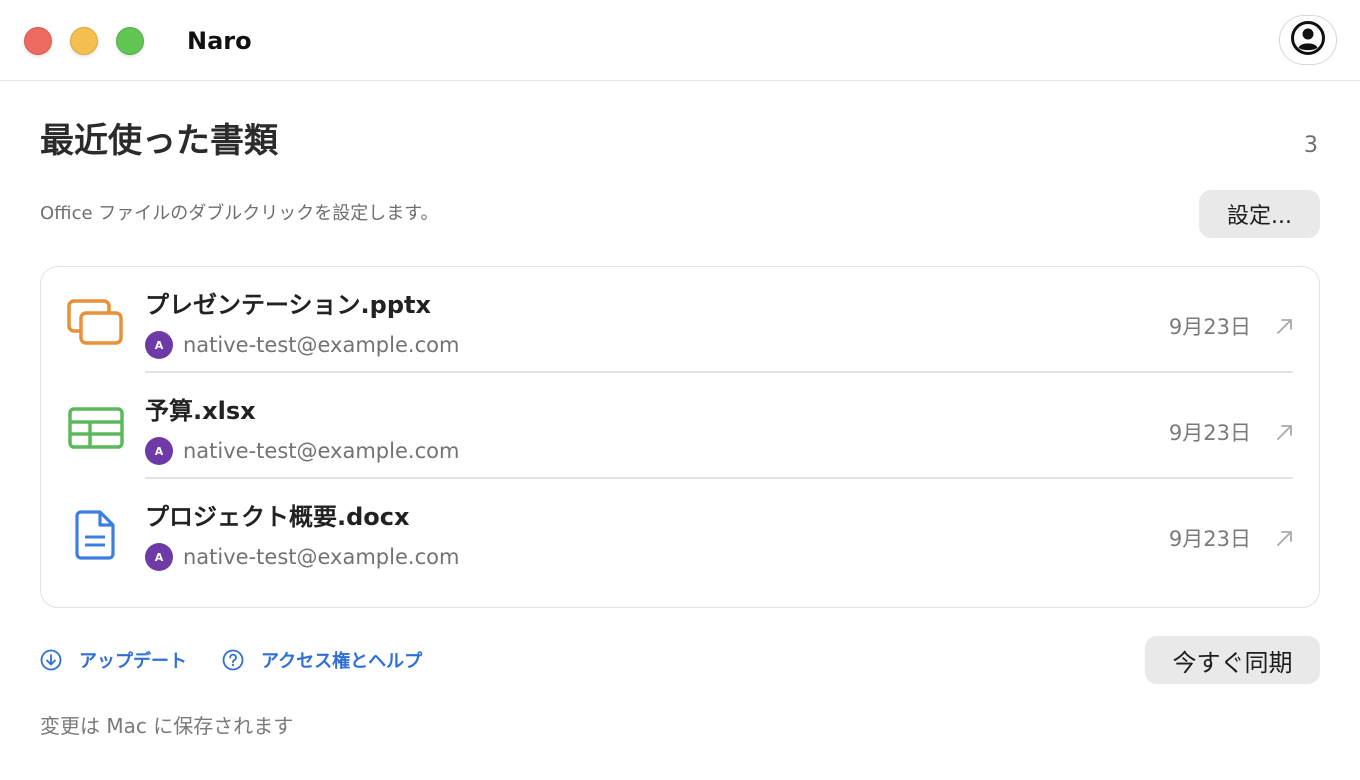 This screenshot has width=1360, height=780. I want to click on sync-now-button: 今すぐ同期, so click(1232, 660).